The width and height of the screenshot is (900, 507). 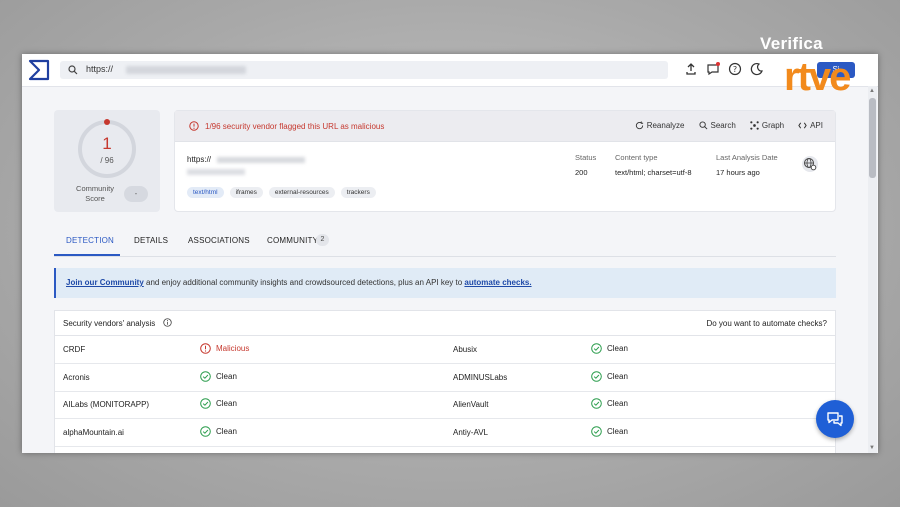 I want to click on reanalyze-button: Reanalyze, so click(x=660, y=125).